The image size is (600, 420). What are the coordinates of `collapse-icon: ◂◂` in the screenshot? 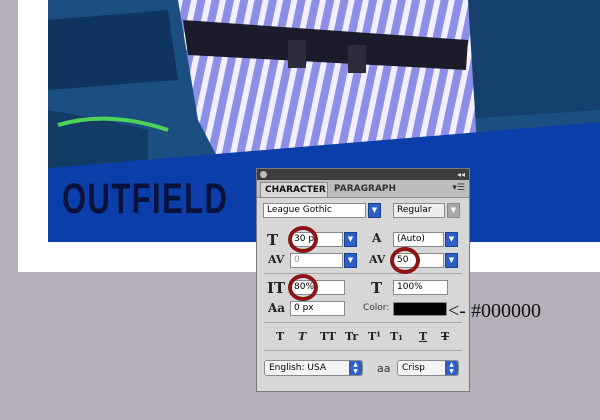 It's located at (461, 174).